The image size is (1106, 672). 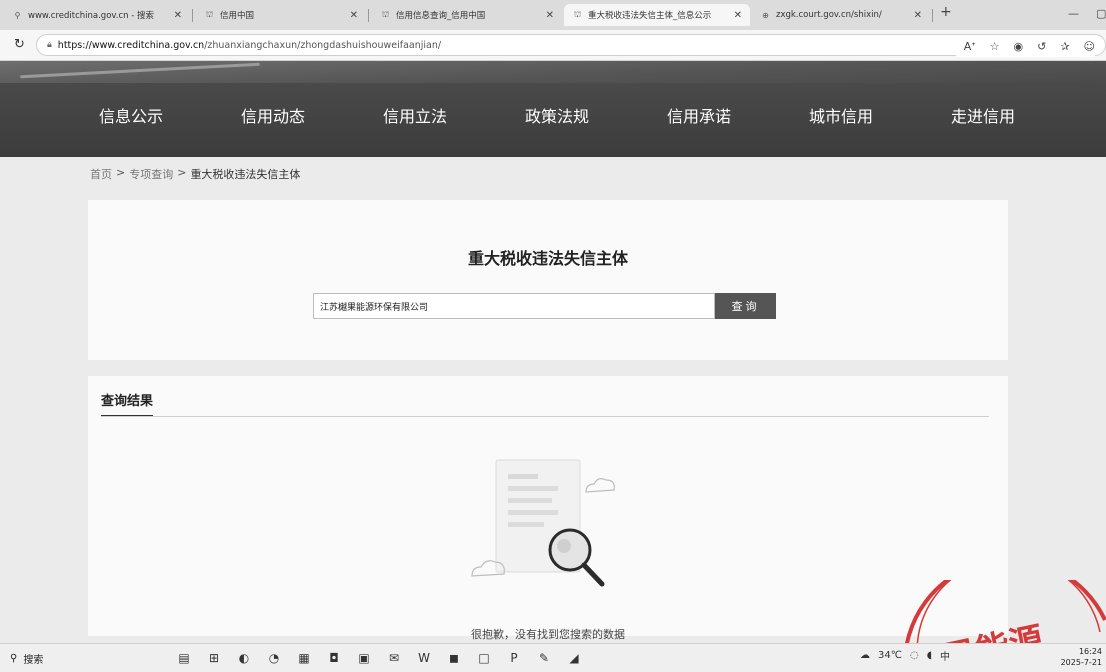 I want to click on tab-title: www.creditchina.gov.cn - 搜索, so click(x=91, y=16).